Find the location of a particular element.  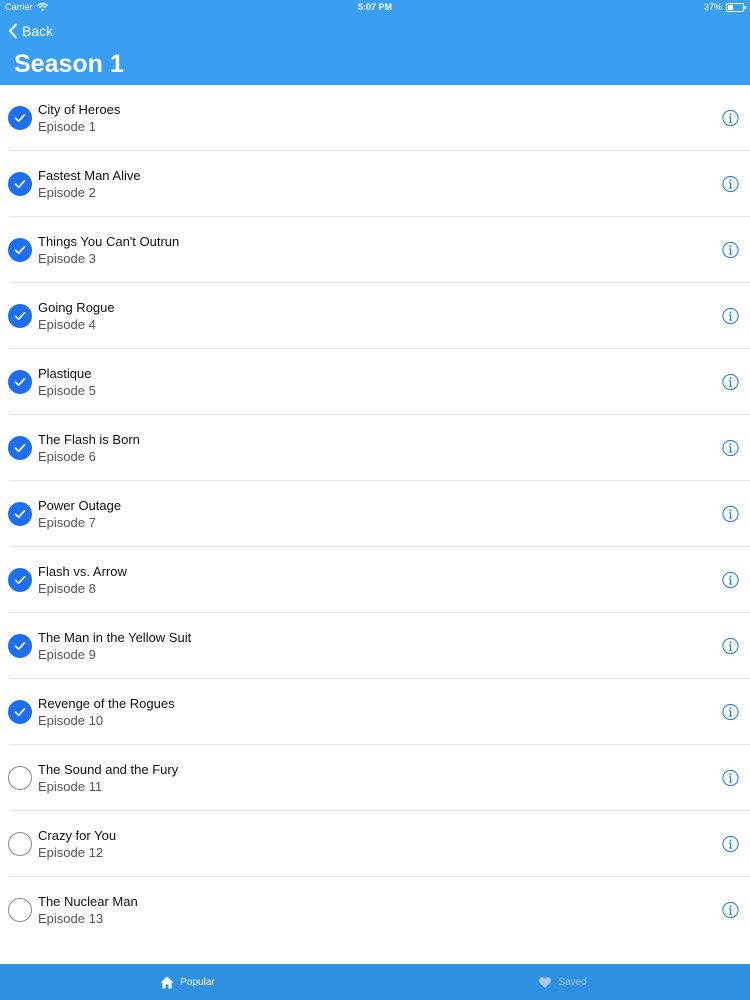

episode-texts: City of Heroes Episode 1 is located at coordinates (79, 118).